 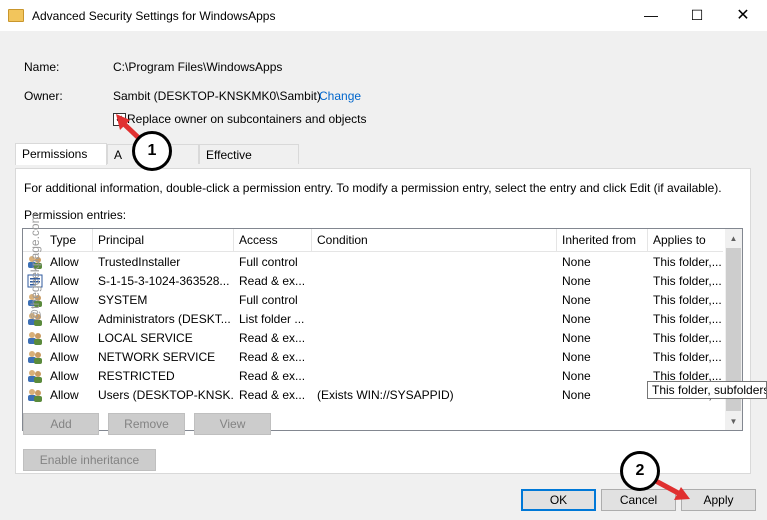 I want to click on arrow-2-icon, so click(x=671, y=488).